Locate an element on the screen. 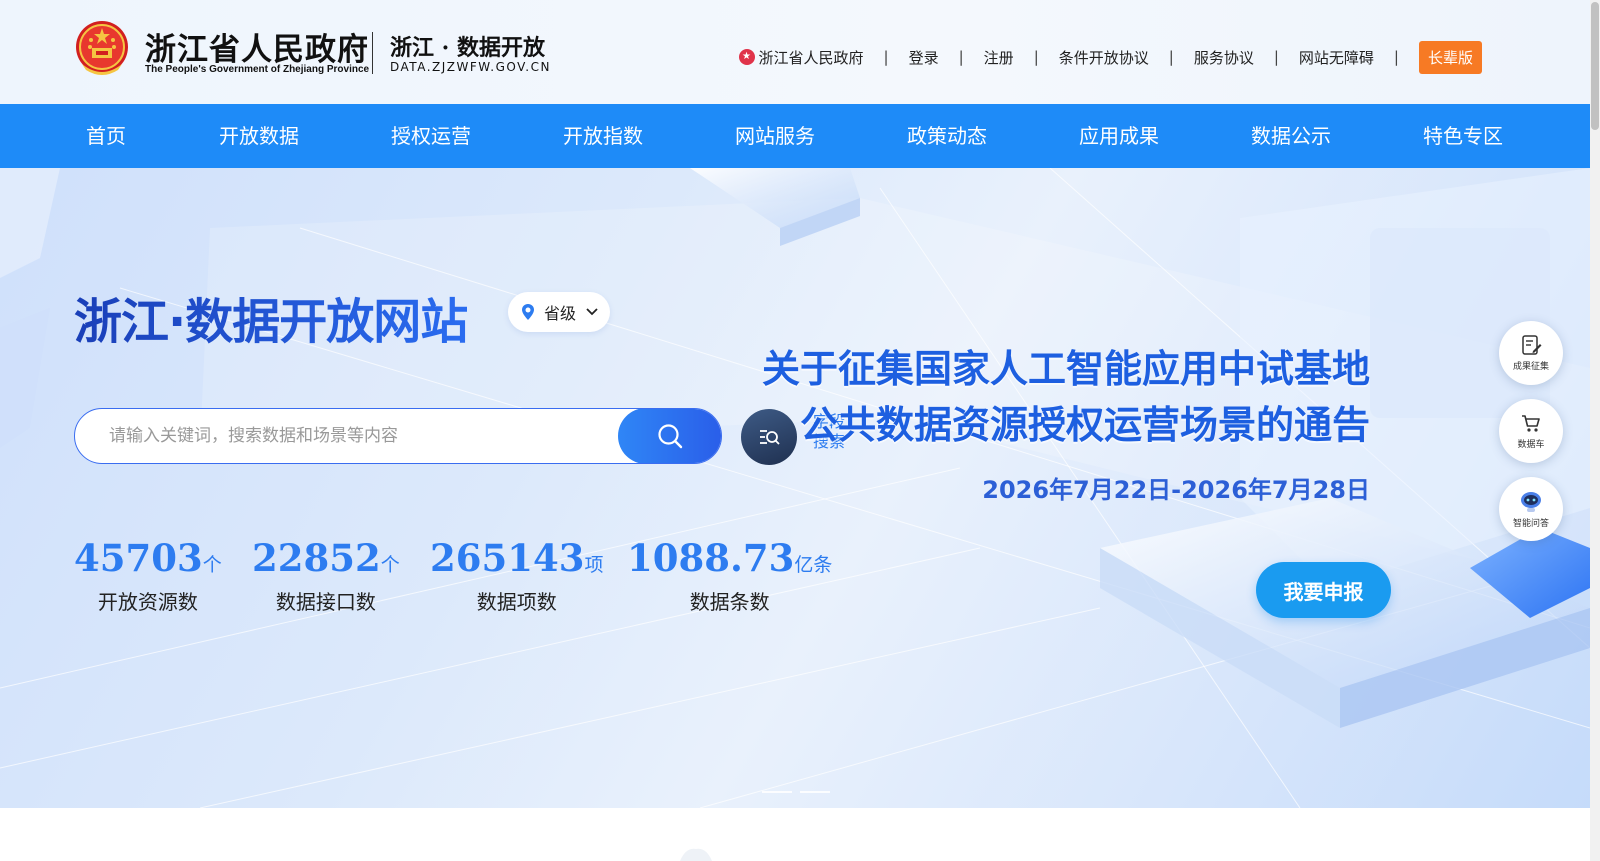 The width and height of the screenshot is (1600, 861). stat-value: 22852 is located at coordinates (316, 558).